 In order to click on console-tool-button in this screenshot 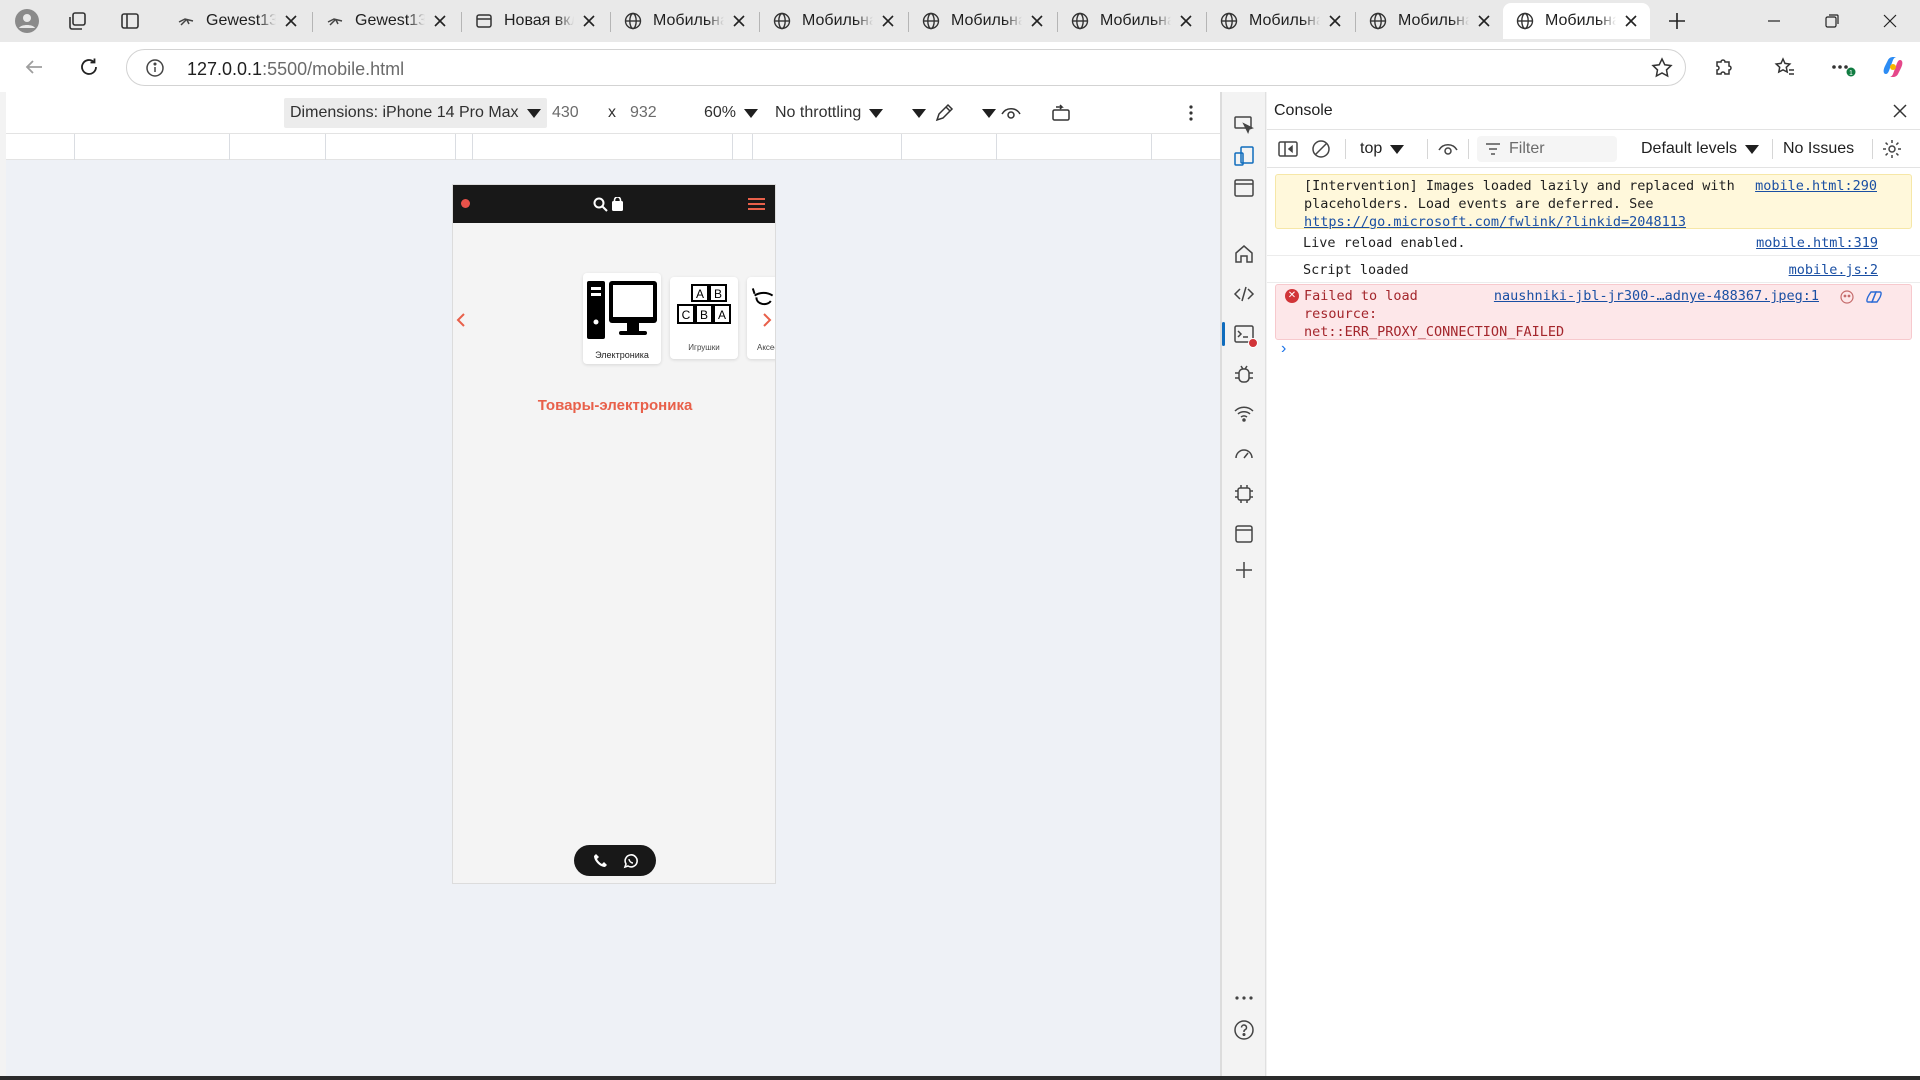, I will do `click(1240, 334)`.